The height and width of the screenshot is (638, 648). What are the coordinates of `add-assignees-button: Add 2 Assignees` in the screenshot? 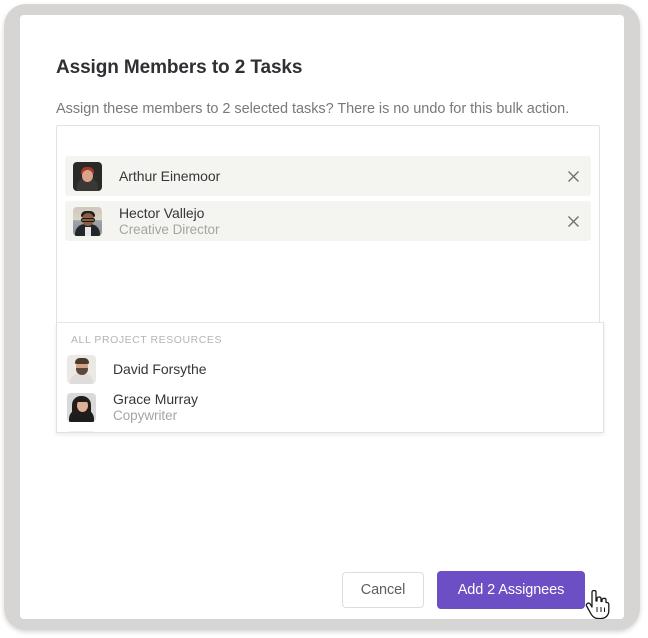 It's located at (511, 590).